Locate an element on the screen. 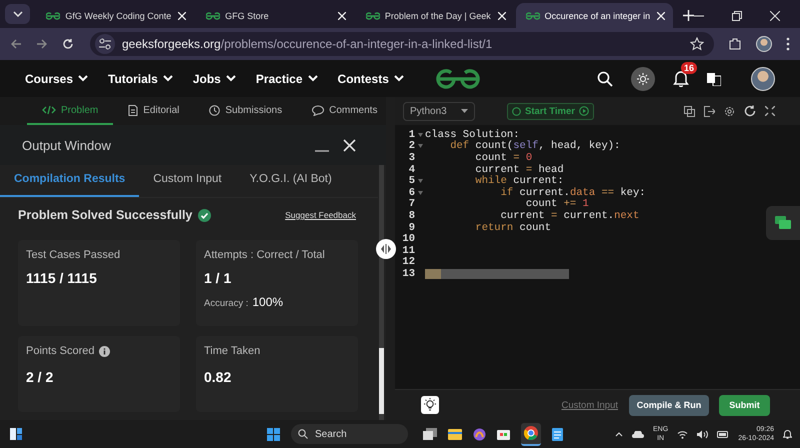 This screenshot has width=800, height=448. code-icon is located at coordinates (49, 110).